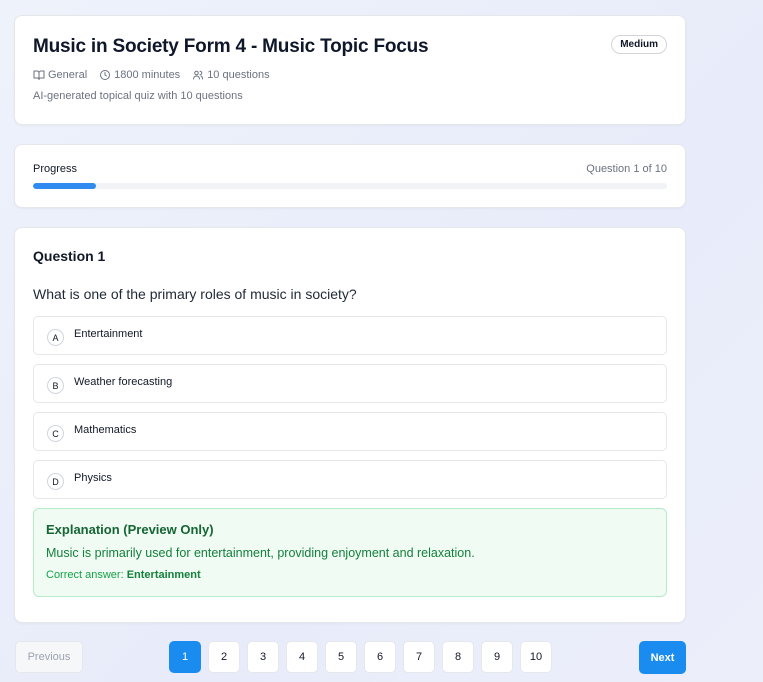 Image resolution: width=763 pixels, height=682 pixels. I want to click on meta-questions: 10 questions, so click(231, 75).